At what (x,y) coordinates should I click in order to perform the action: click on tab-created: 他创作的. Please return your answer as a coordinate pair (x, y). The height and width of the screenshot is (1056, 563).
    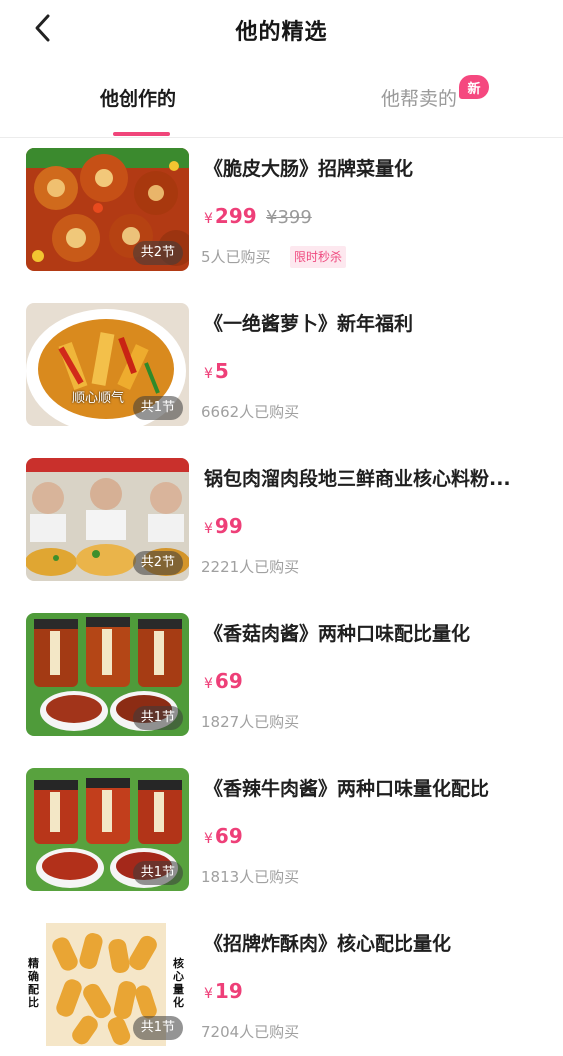
    Looking at the image, I should click on (138, 97).